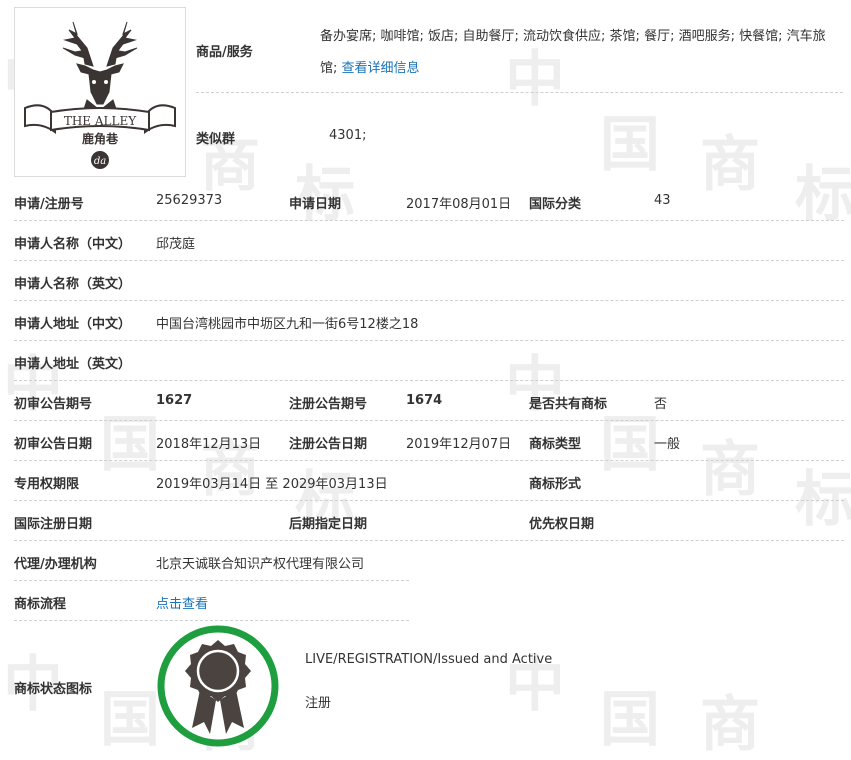 This screenshot has width=851, height=760. Describe the element at coordinates (53, 404) in the screenshot. I see `prelim-issue-label: 初审公告期号` at that location.